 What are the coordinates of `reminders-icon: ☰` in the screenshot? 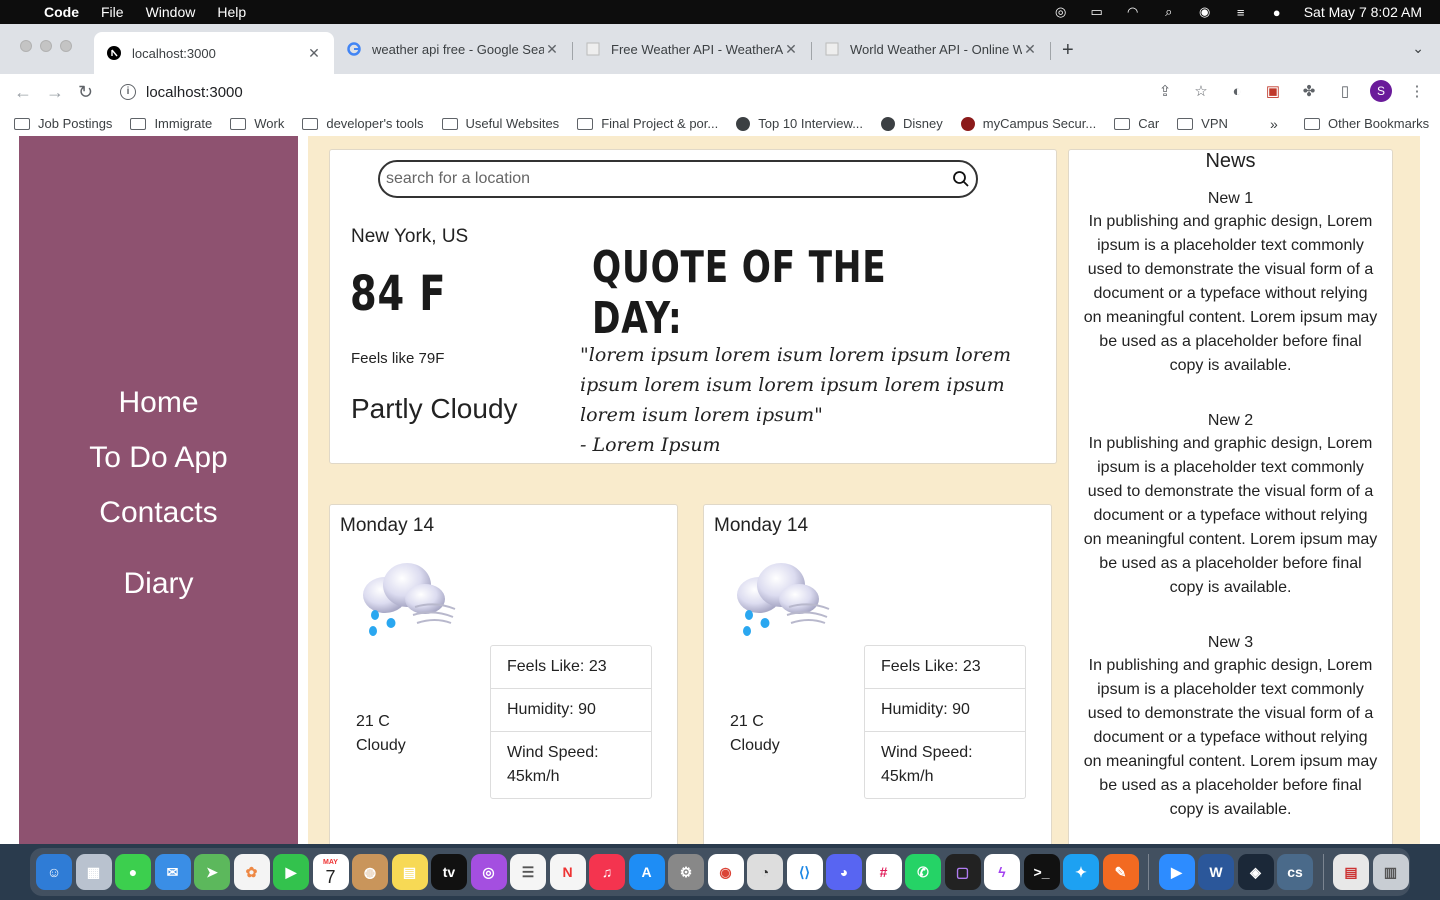 It's located at (528, 872).